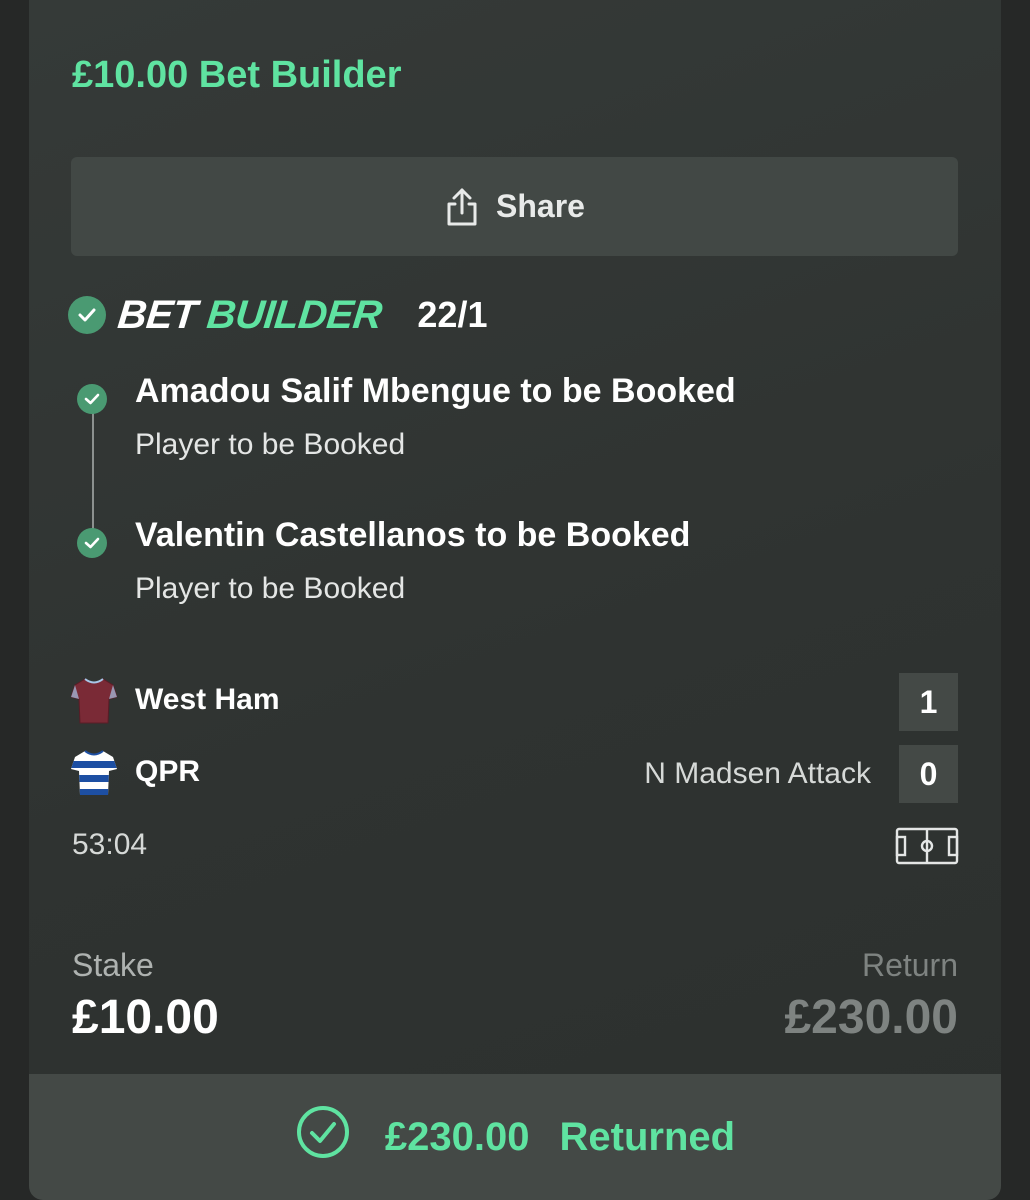 This screenshot has height=1200, width=1030. Describe the element at coordinates (927, 848) in the screenshot. I see `pitch-icon` at that location.